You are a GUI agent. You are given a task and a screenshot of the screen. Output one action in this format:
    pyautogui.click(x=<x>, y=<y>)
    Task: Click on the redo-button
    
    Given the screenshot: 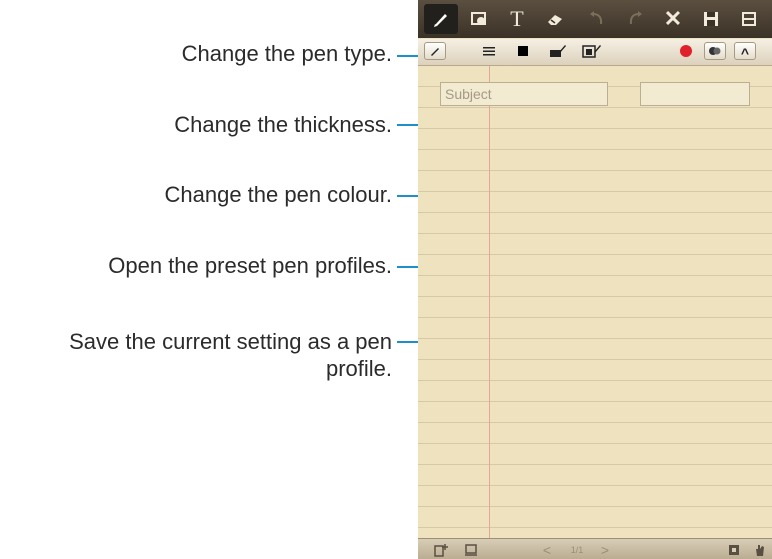 What is the action you would take?
    pyautogui.click(x=635, y=19)
    